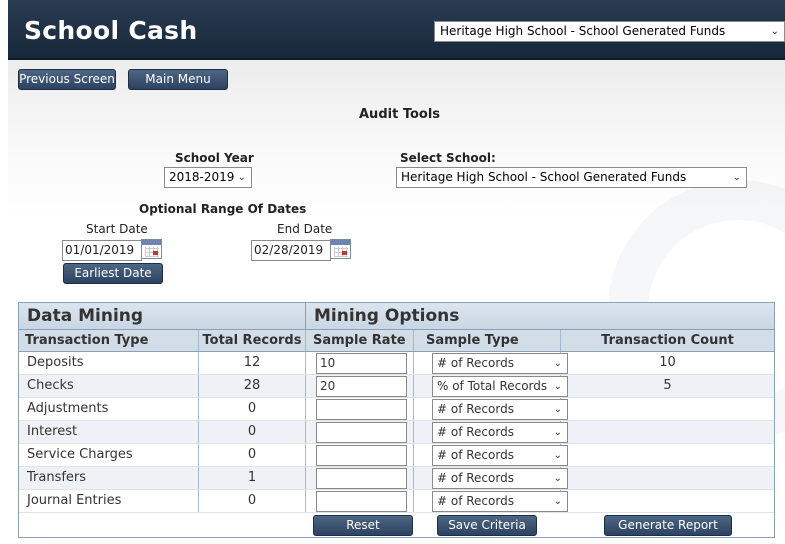 Image resolution: width=785 pixels, height=544 pixels. Describe the element at coordinates (109, 363) in the screenshot. I see `transaction-type-cell: Deposits` at that location.